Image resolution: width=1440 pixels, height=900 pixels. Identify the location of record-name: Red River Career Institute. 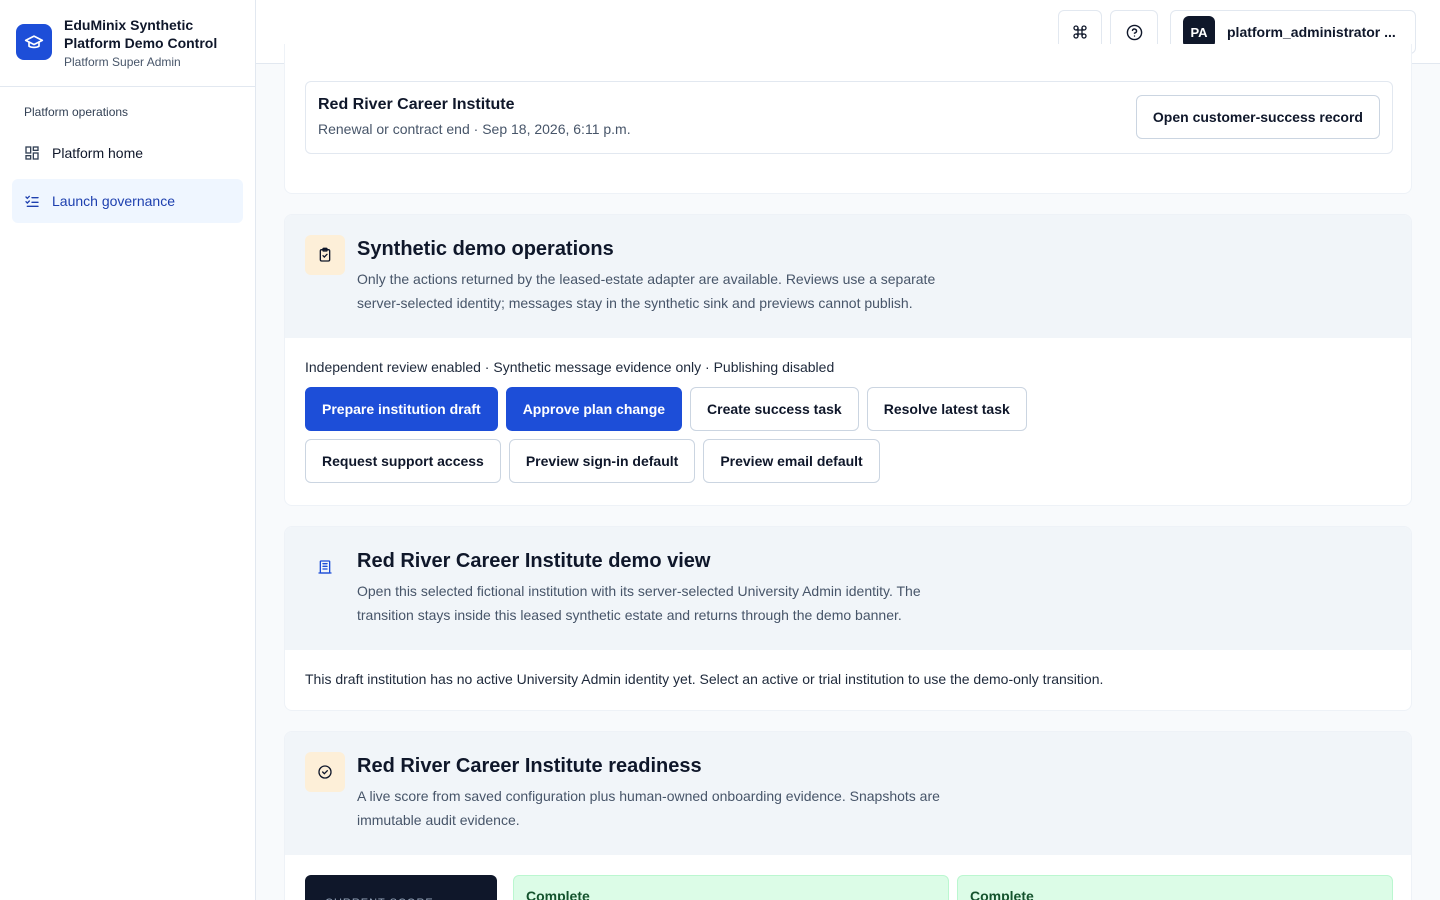
(416, 104).